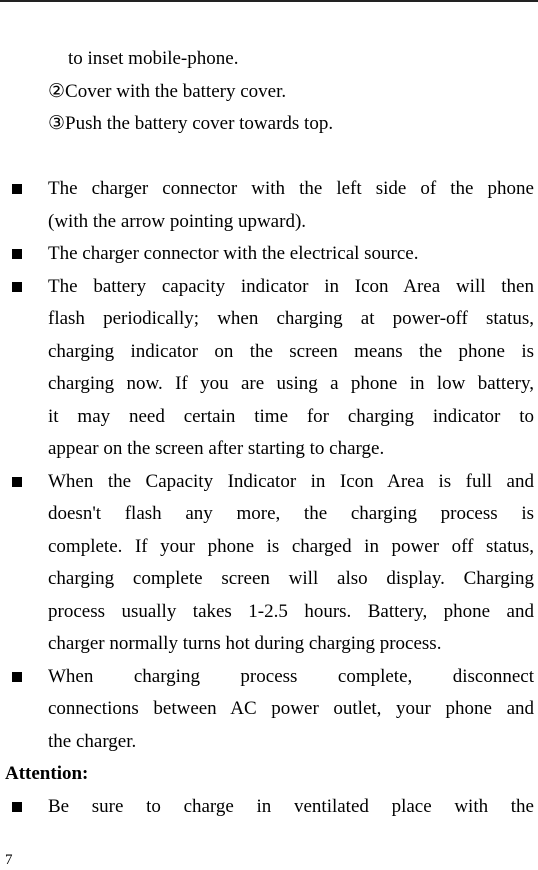 Image resolution: width=538 pixels, height=870 pixels. I want to click on step-text: ③Push the battery cover towards top., so click(191, 123).